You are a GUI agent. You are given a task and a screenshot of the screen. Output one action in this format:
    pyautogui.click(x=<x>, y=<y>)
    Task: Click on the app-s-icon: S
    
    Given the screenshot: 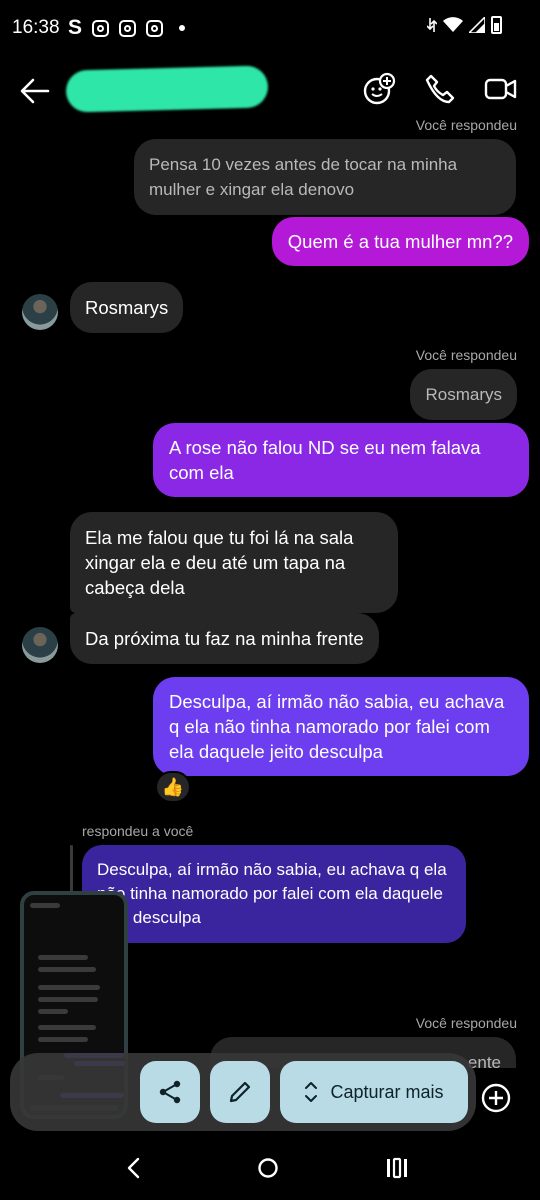 What is the action you would take?
    pyautogui.click(x=75, y=27)
    